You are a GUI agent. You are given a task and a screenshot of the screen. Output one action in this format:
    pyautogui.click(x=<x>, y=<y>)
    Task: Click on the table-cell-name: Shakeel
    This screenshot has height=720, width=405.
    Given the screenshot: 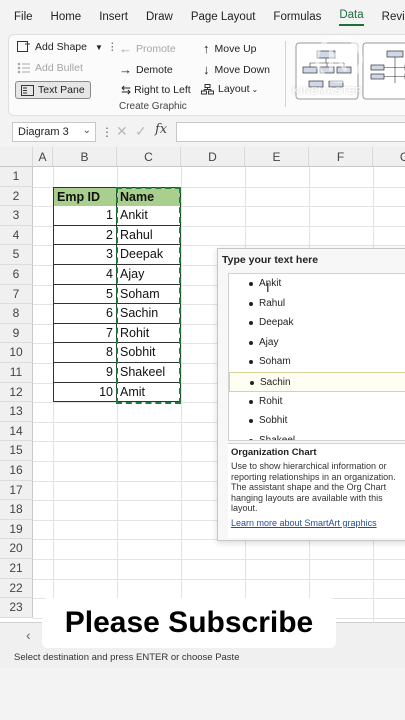 What is the action you would take?
    pyautogui.click(x=149, y=373)
    